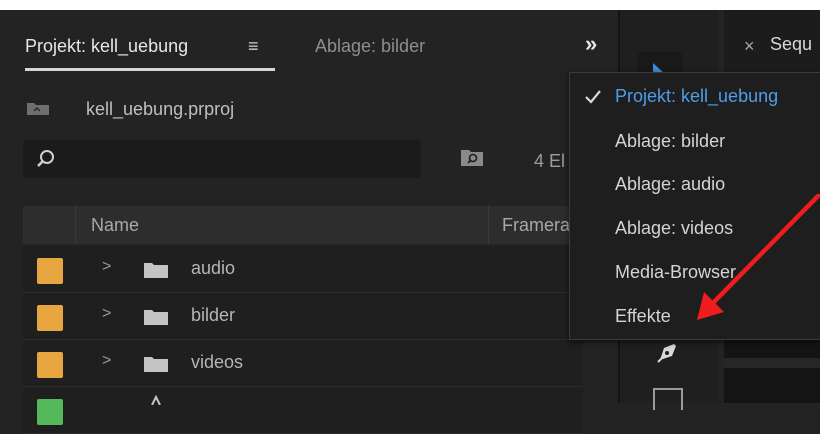  I want to click on menu-item-label: Ablage: videos, so click(674, 228).